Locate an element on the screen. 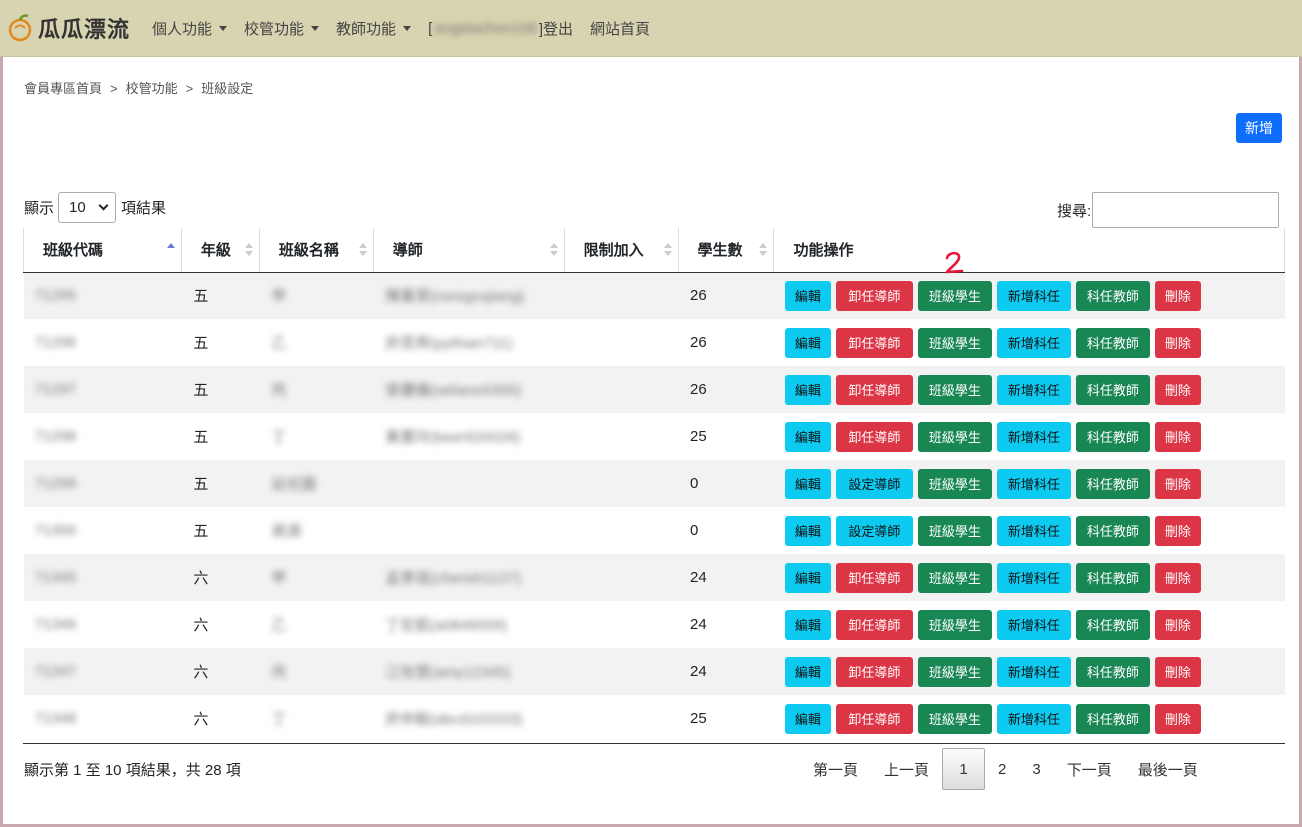  cell-actions: 編輯 卸任導師 班級學生 新增科任 科任教師 刪除 is located at coordinates (1029, 577).